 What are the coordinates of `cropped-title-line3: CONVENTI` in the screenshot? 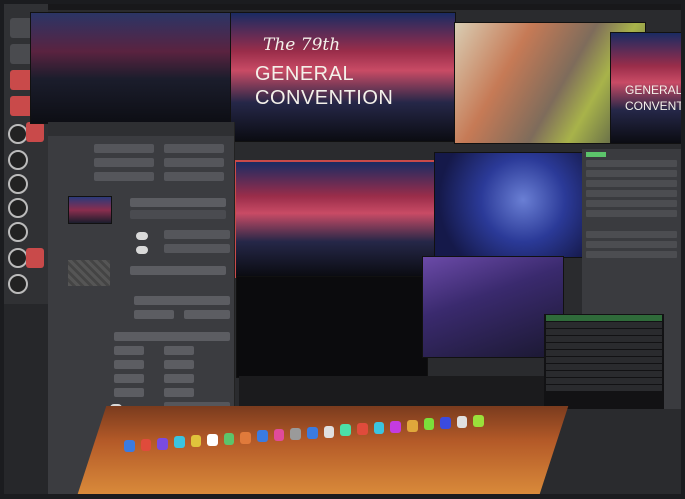 It's located at (653, 106).